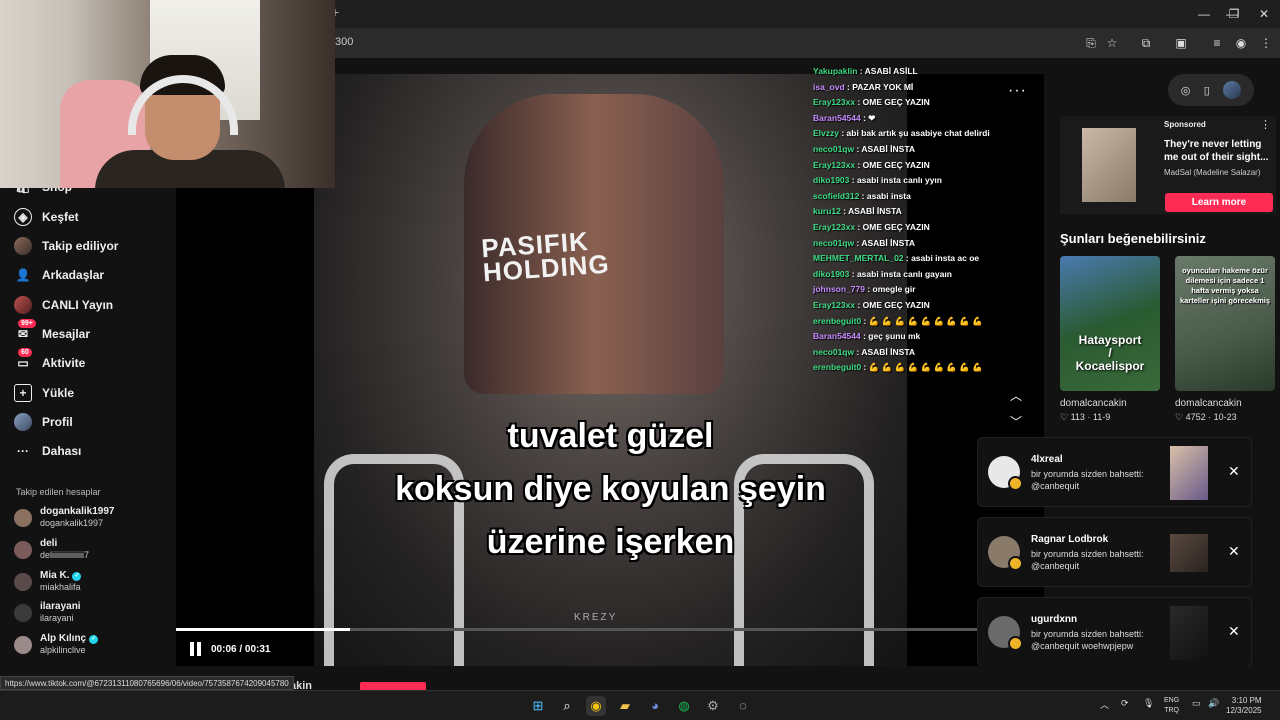  Describe the element at coordinates (1219, 202) in the screenshot. I see `learn-more-button: Learn more` at that location.